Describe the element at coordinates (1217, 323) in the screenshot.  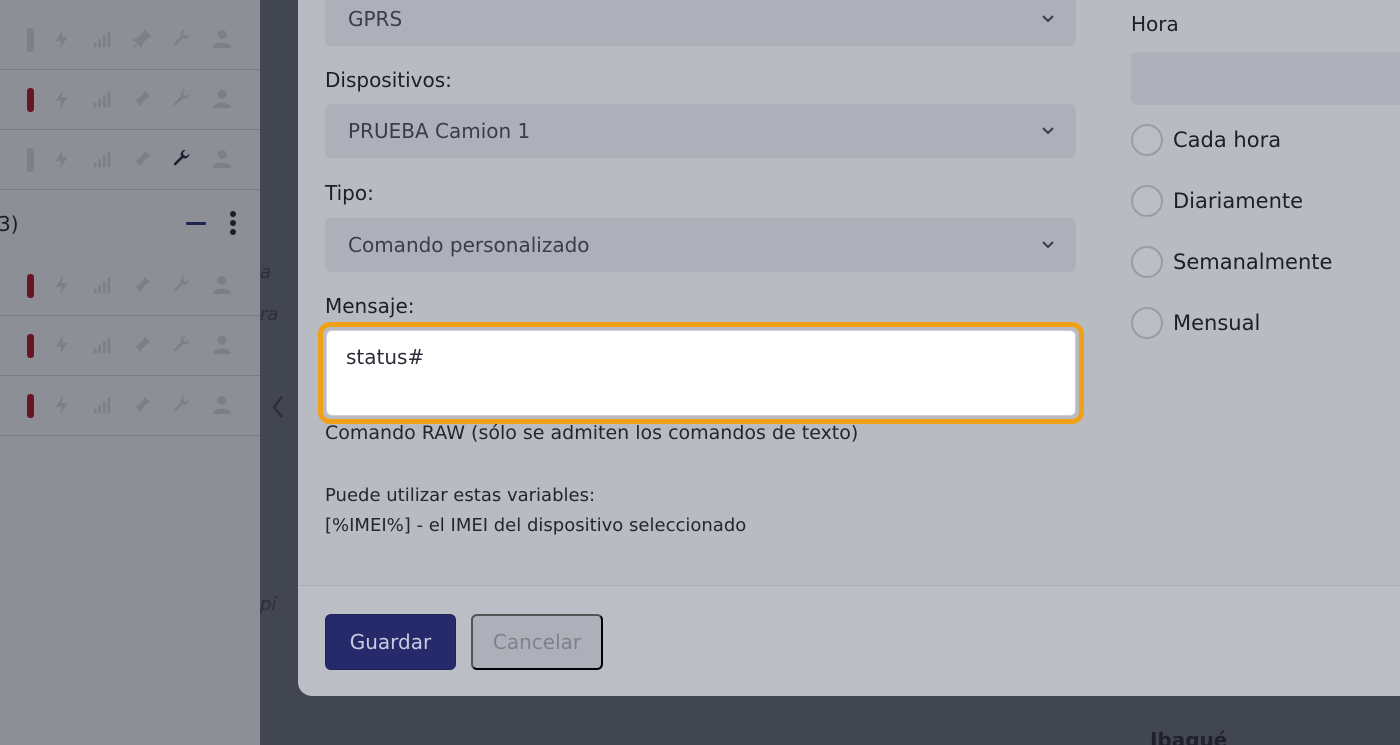
I see `radio-label: Mensual` at that location.